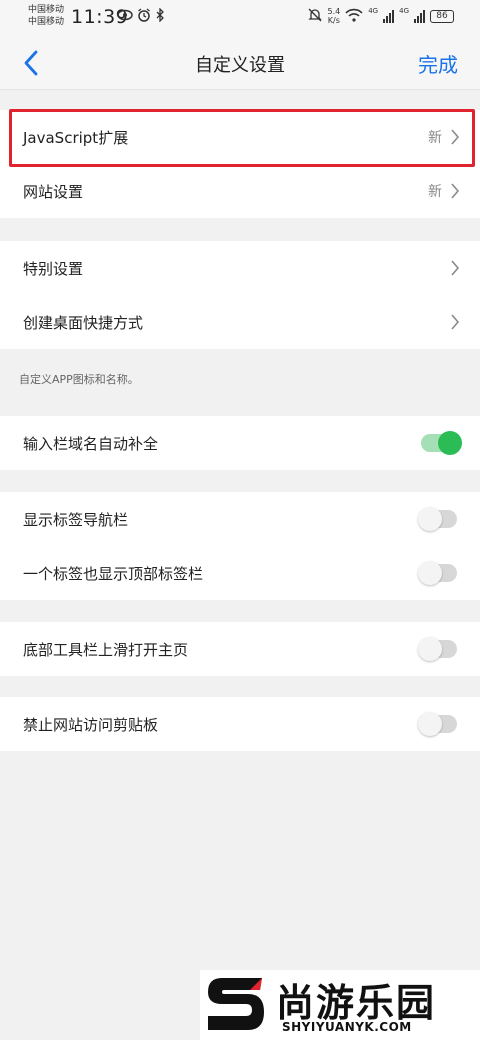 The width and height of the screenshot is (480, 1040). What do you see at coordinates (83, 322) in the screenshot?
I see `row-label: 创建桌面快捷方式` at bounding box center [83, 322].